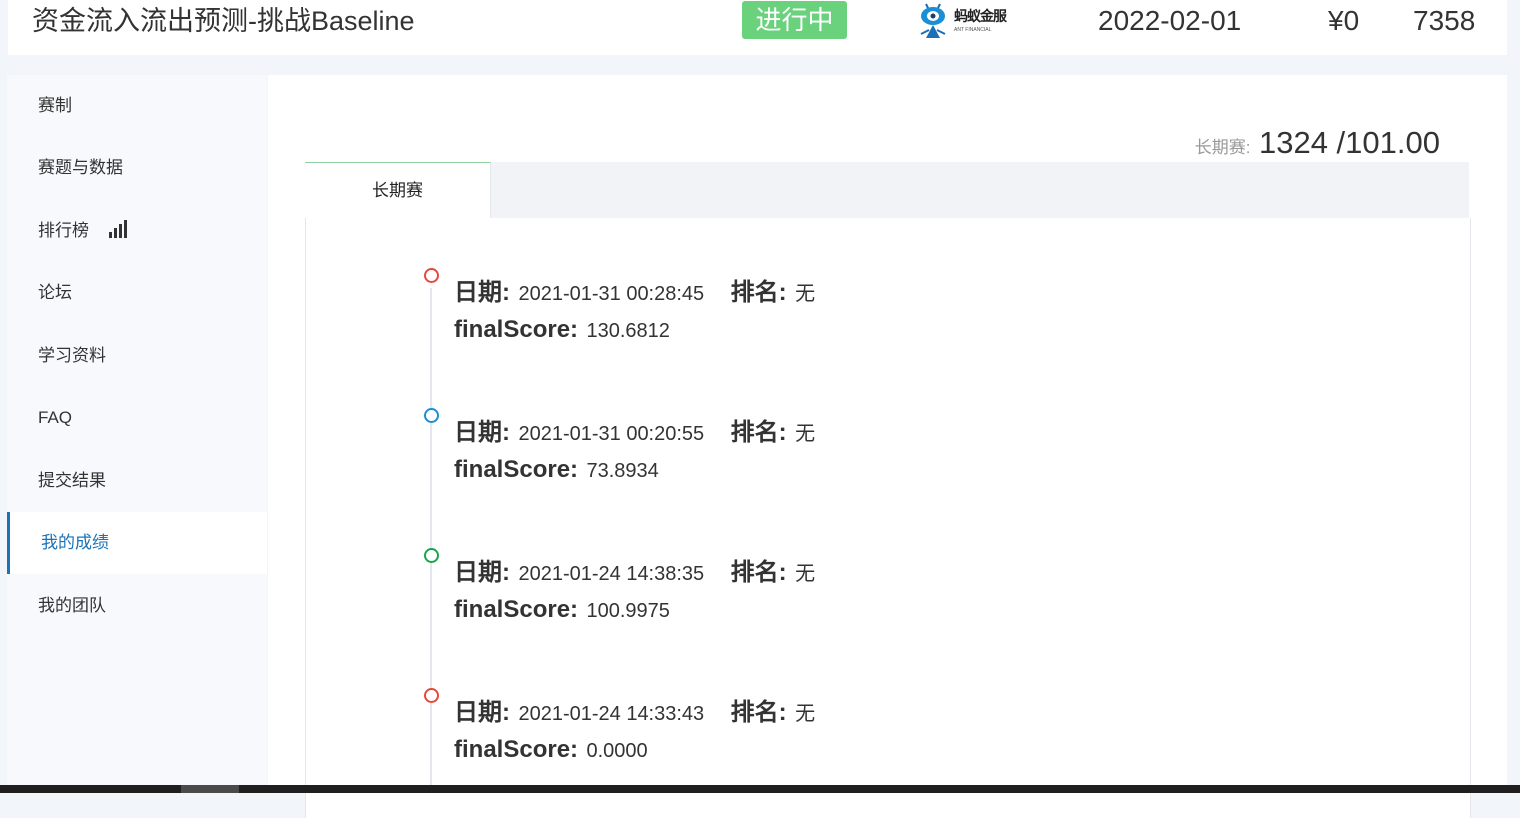  Describe the element at coordinates (628, 331) in the screenshot. I see `record-score: 130.6812` at that location.